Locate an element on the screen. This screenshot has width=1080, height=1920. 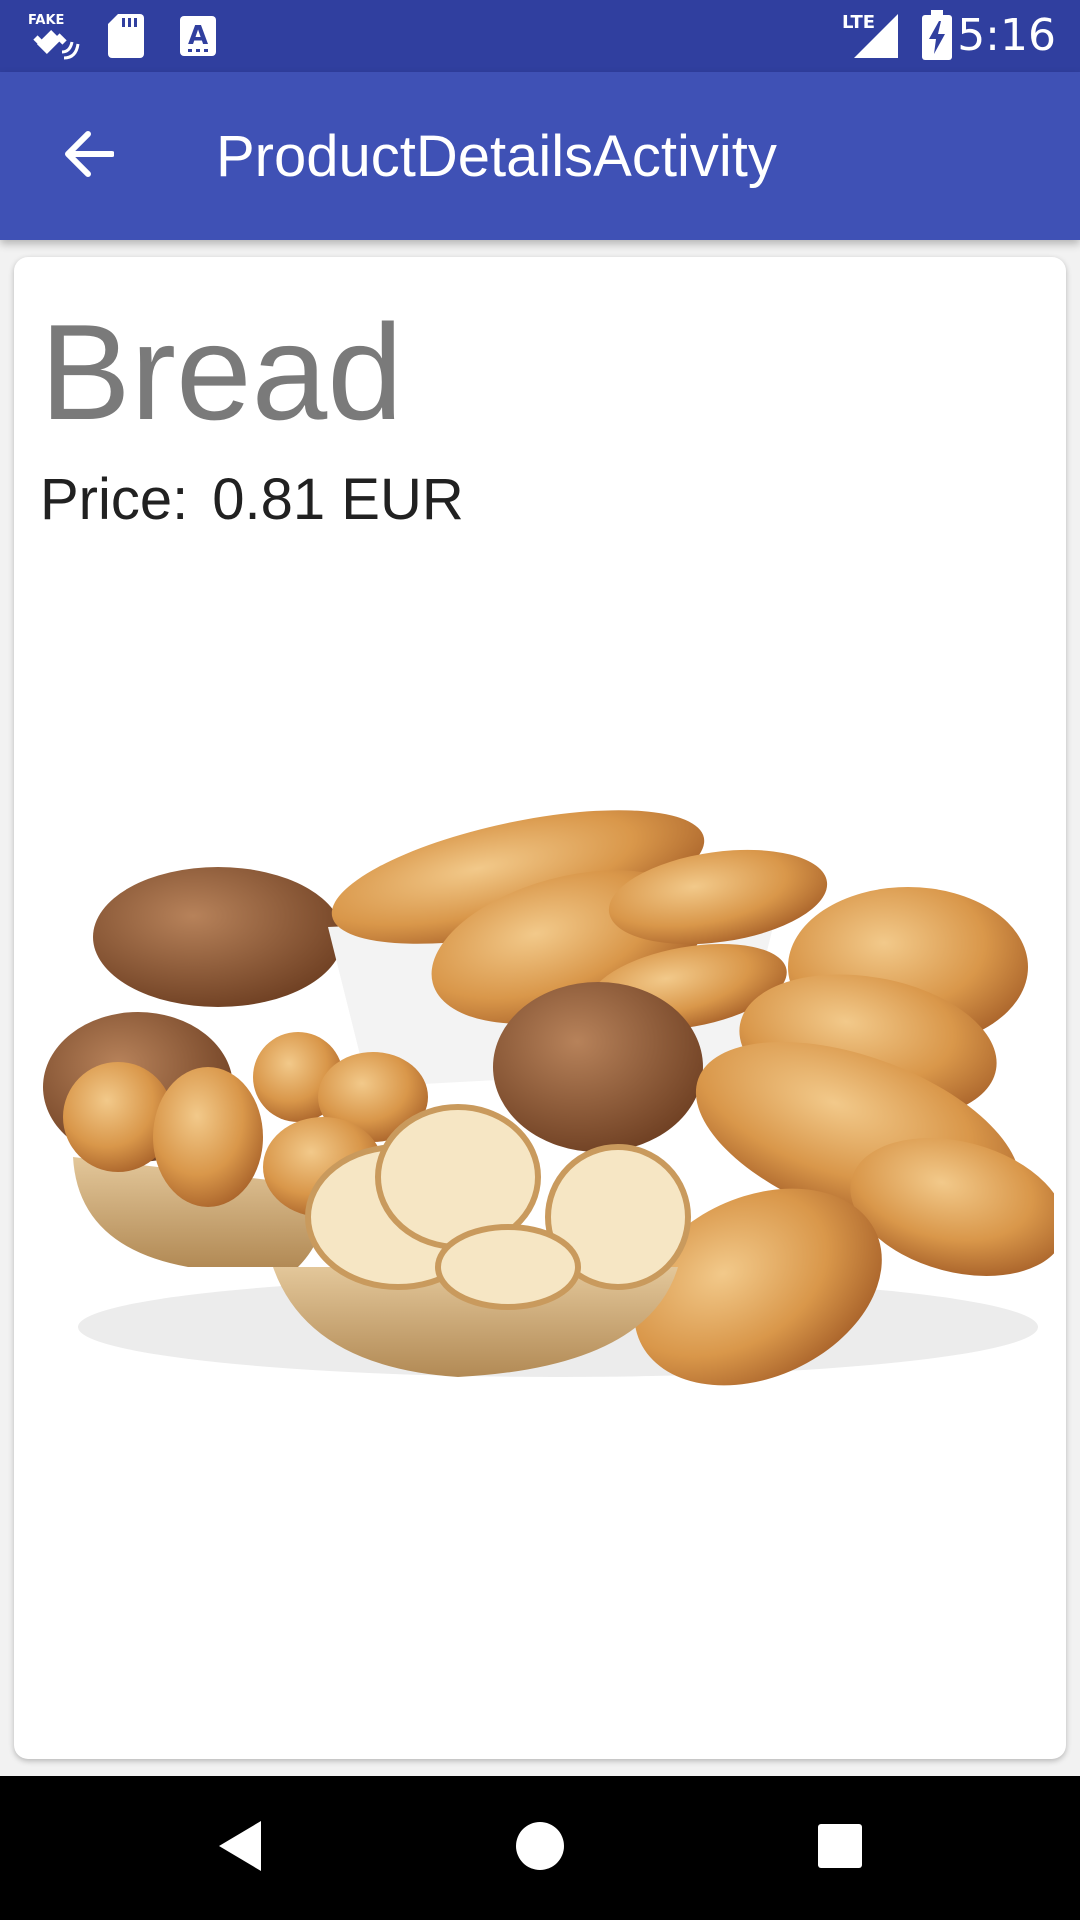
price-row: Price: 0.81 EUR is located at coordinates (252, 500).